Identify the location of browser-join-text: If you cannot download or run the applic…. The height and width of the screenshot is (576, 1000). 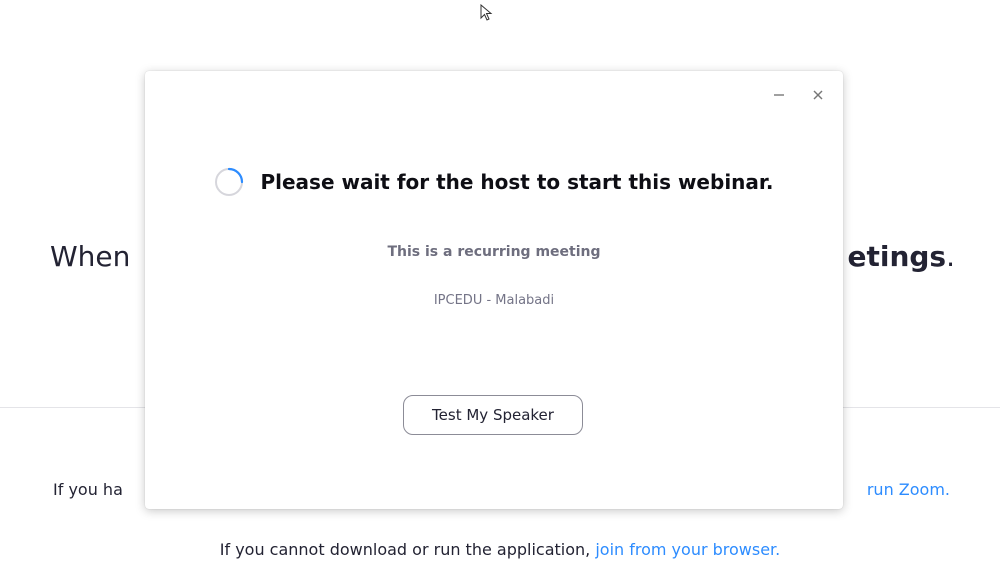
(407, 549).